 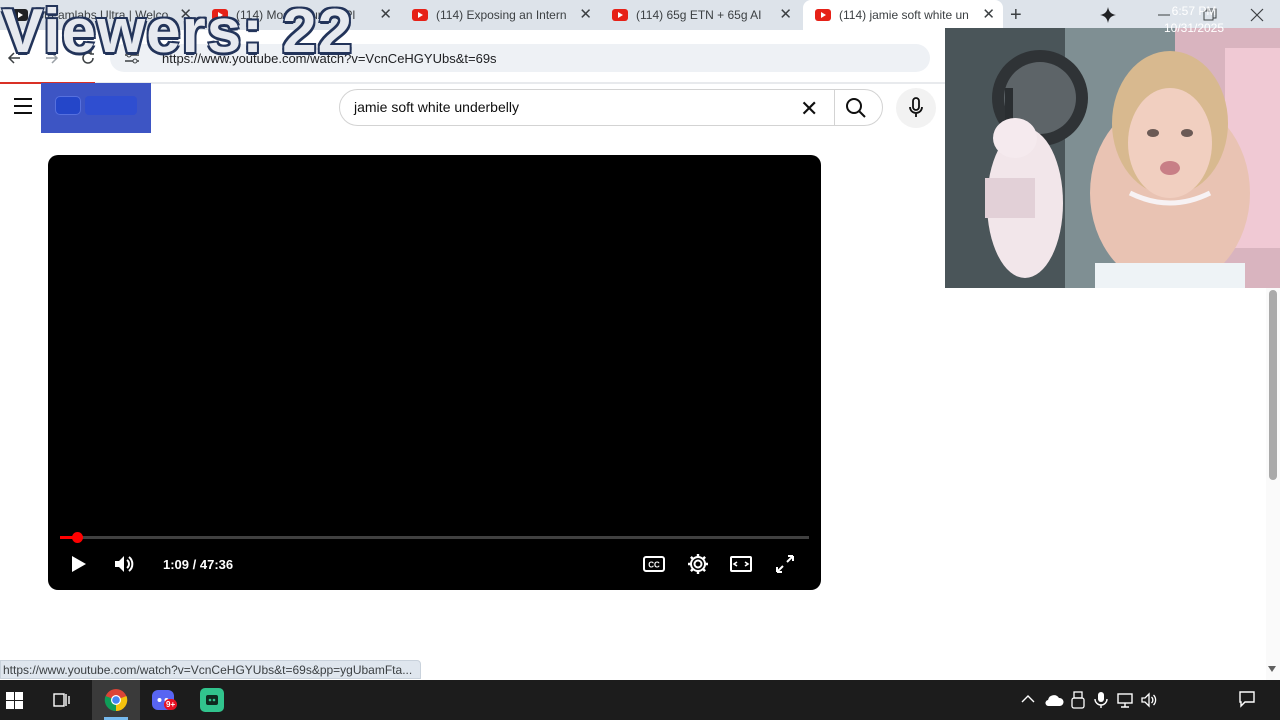 I want to click on notifications-icon, so click(x=1247, y=699).